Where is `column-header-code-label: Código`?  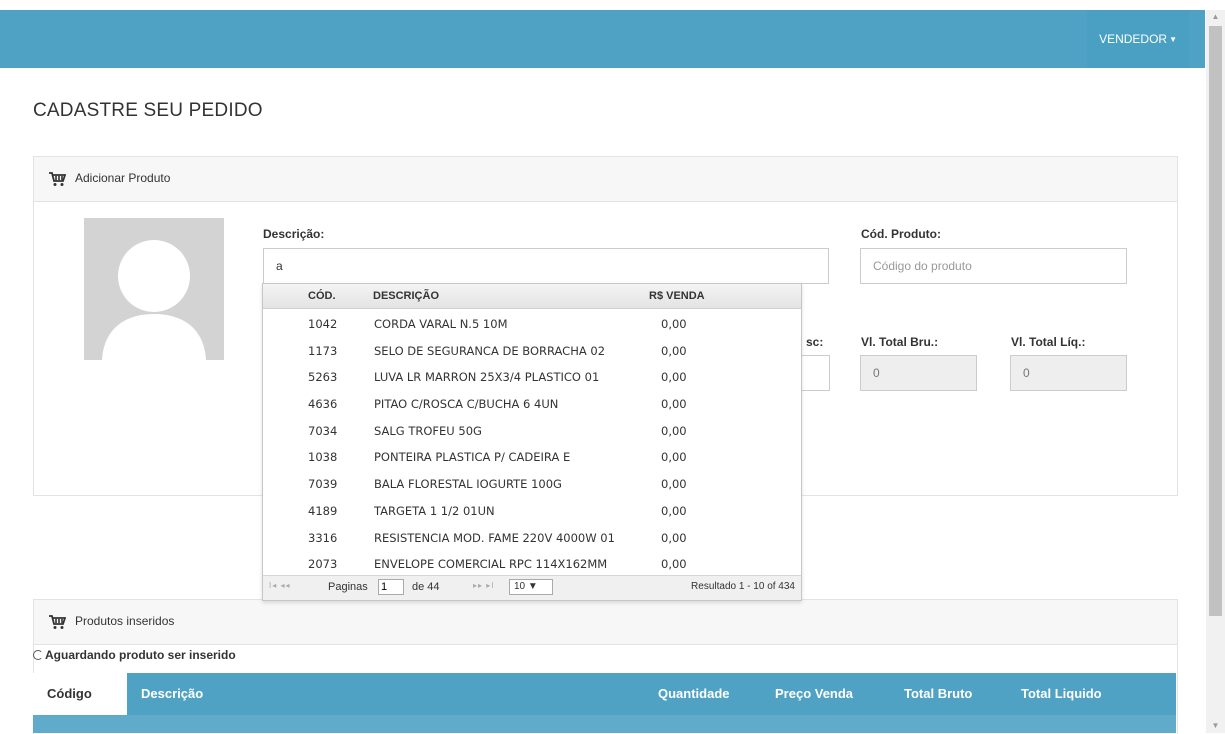
column-header-code-label: Código is located at coordinates (69, 693).